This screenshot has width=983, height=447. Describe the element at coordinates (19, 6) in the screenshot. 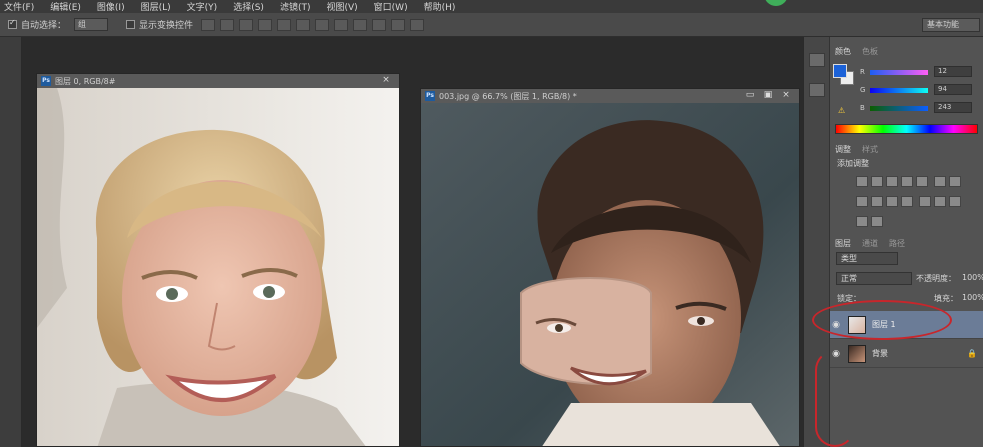

I see `menu-file: 文件(F)` at that location.